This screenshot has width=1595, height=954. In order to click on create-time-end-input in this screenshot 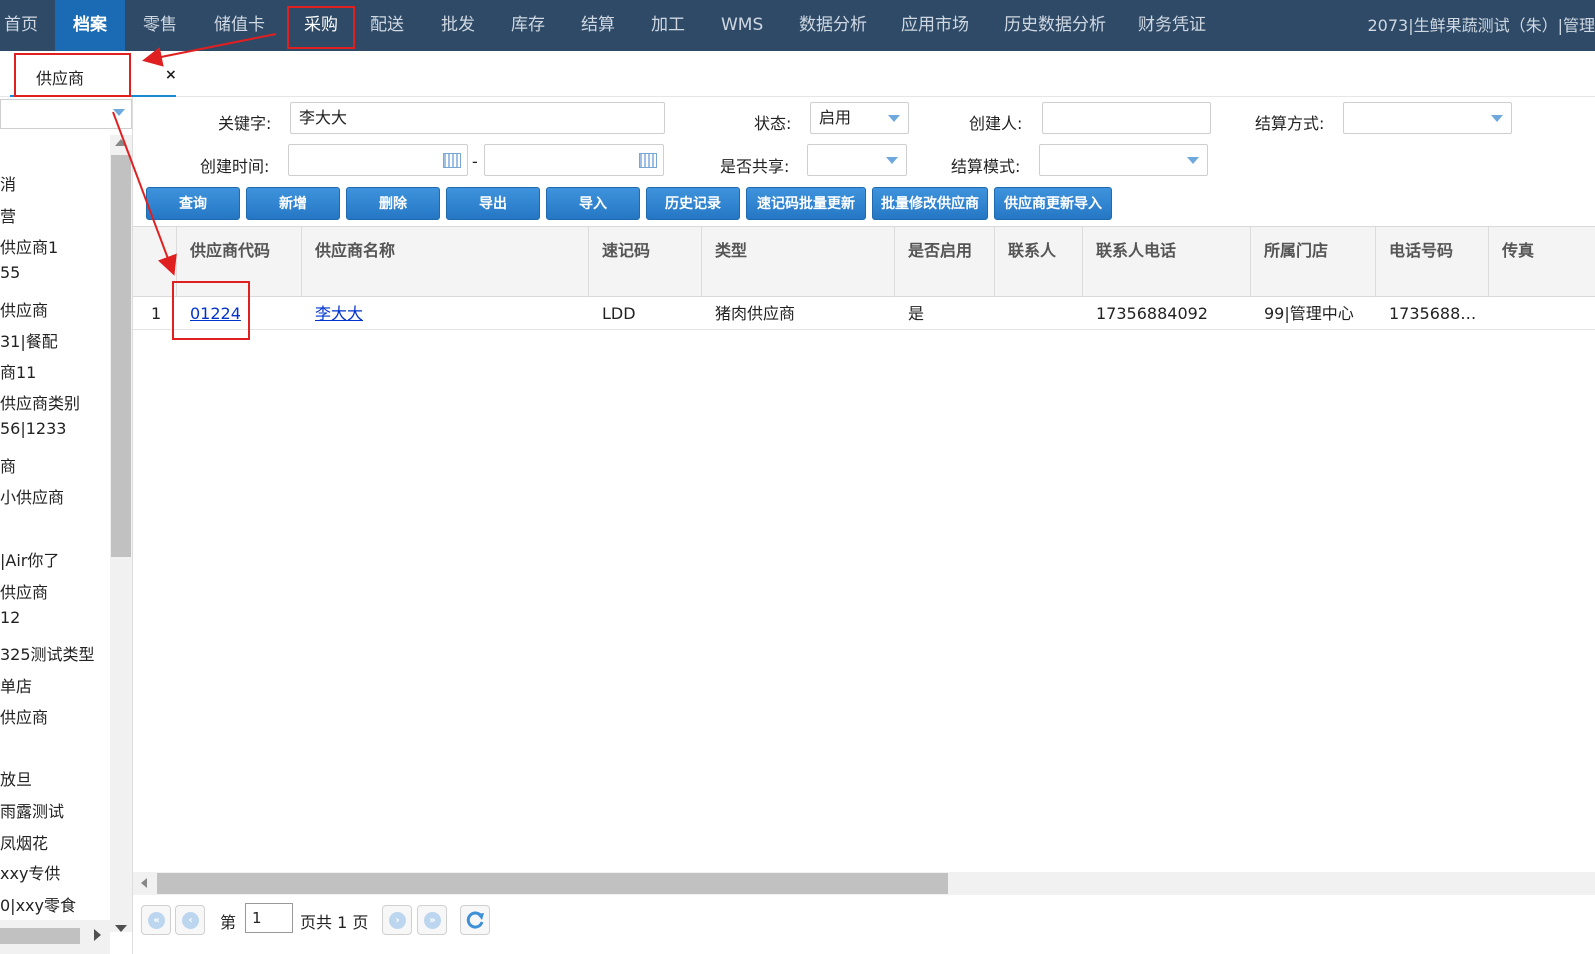, I will do `click(574, 160)`.